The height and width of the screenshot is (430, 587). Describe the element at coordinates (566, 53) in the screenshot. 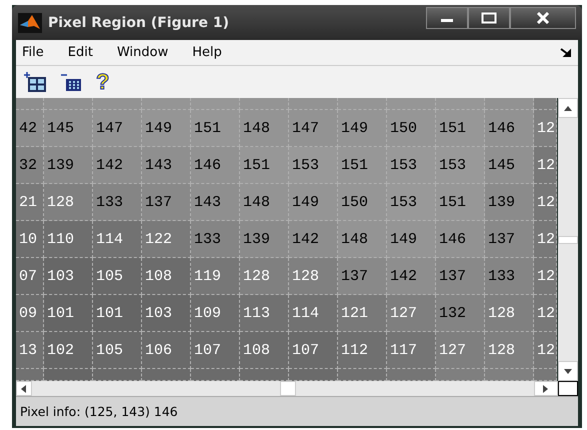

I see `dock-arrow-icon` at that location.